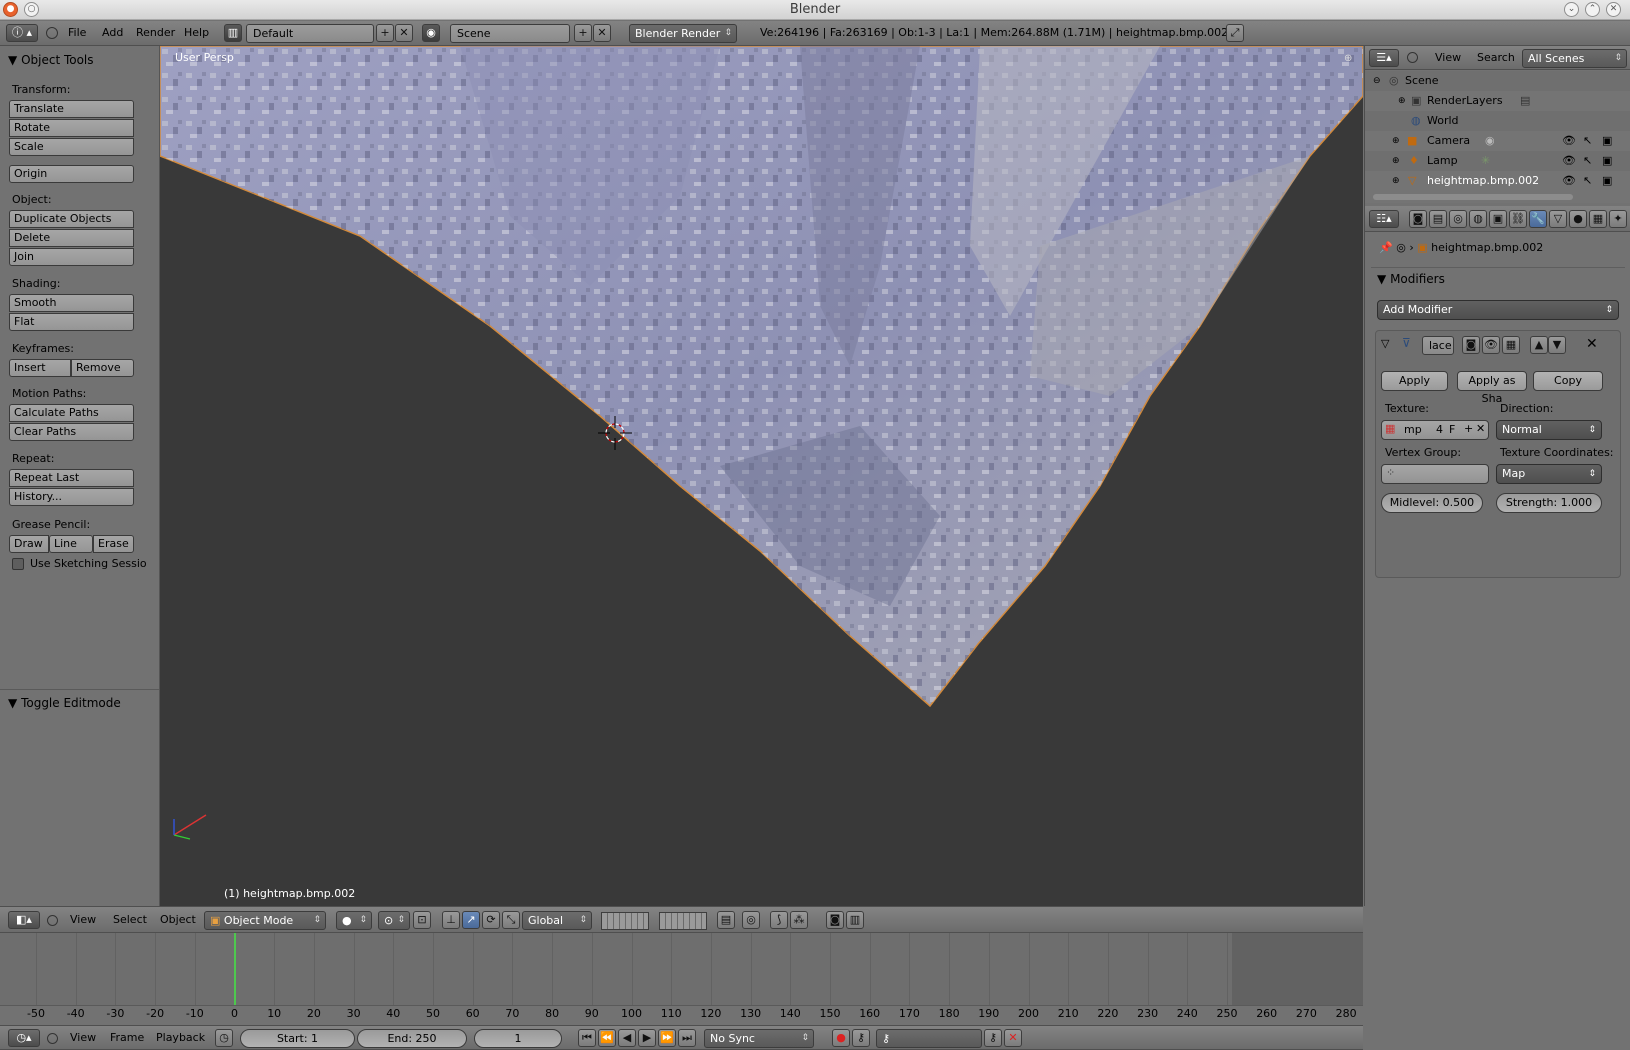 The image size is (1630, 1050). I want to click on vertex-group-field: ⁘, so click(1435, 474).